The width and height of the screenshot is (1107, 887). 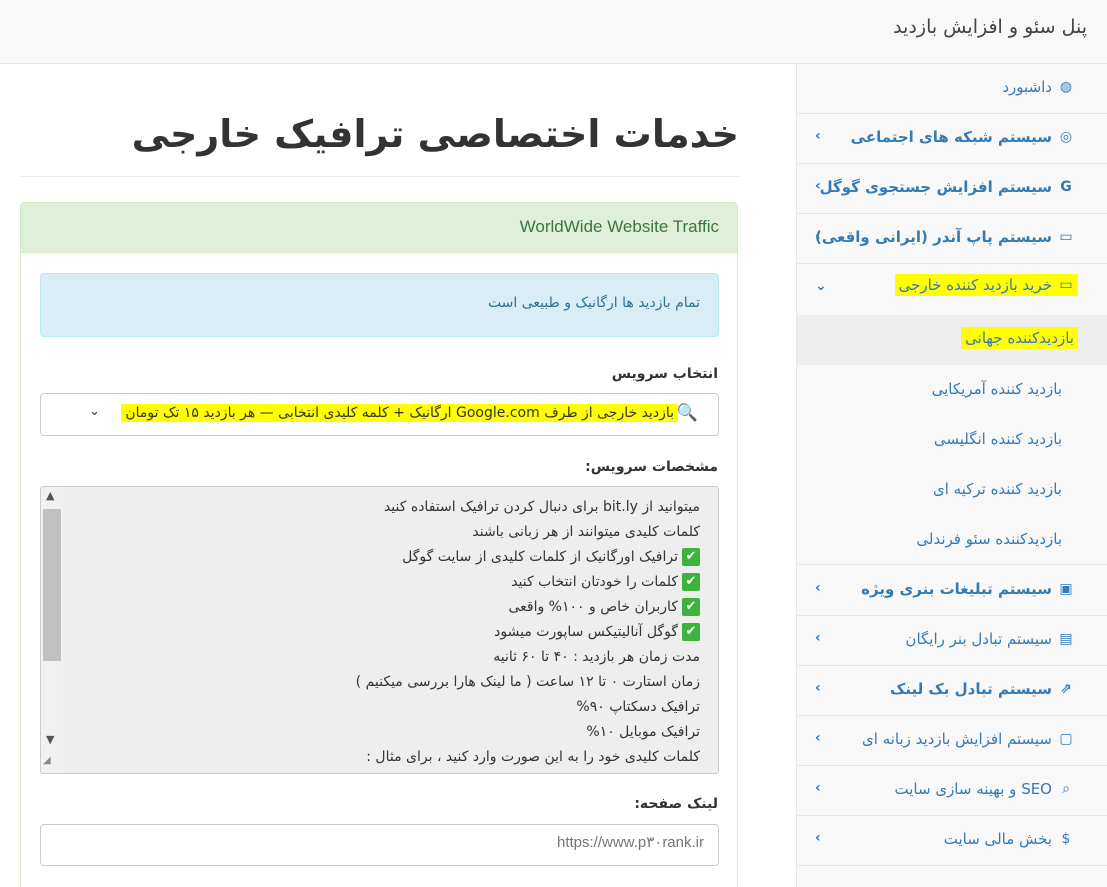 I want to click on spec-line-text: ترافیک دسکتاپ ۹۰%, so click(x=638, y=707).